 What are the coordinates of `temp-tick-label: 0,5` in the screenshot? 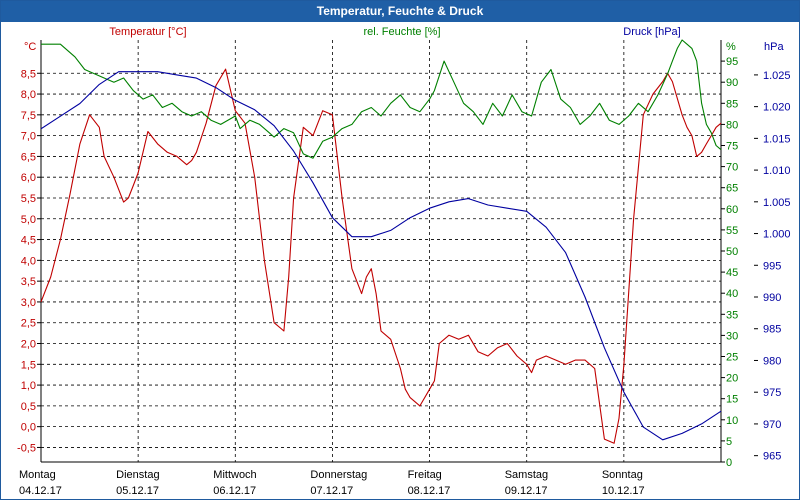 It's located at (28, 407).